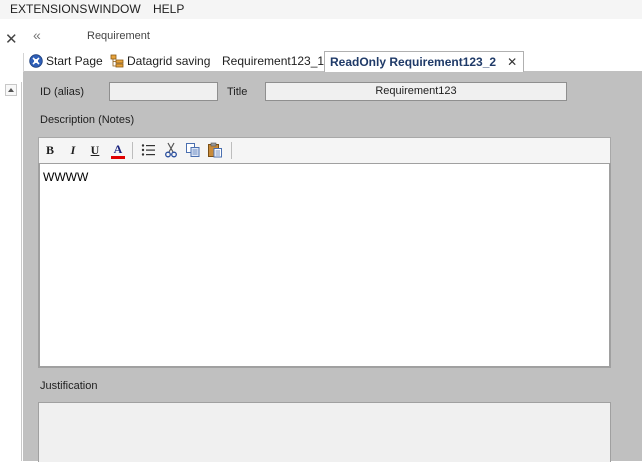 The image size is (642, 462). What do you see at coordinates (37, 35) in the screenshot?
I see `collapse-icon: «` at bounding box center [37, 35].